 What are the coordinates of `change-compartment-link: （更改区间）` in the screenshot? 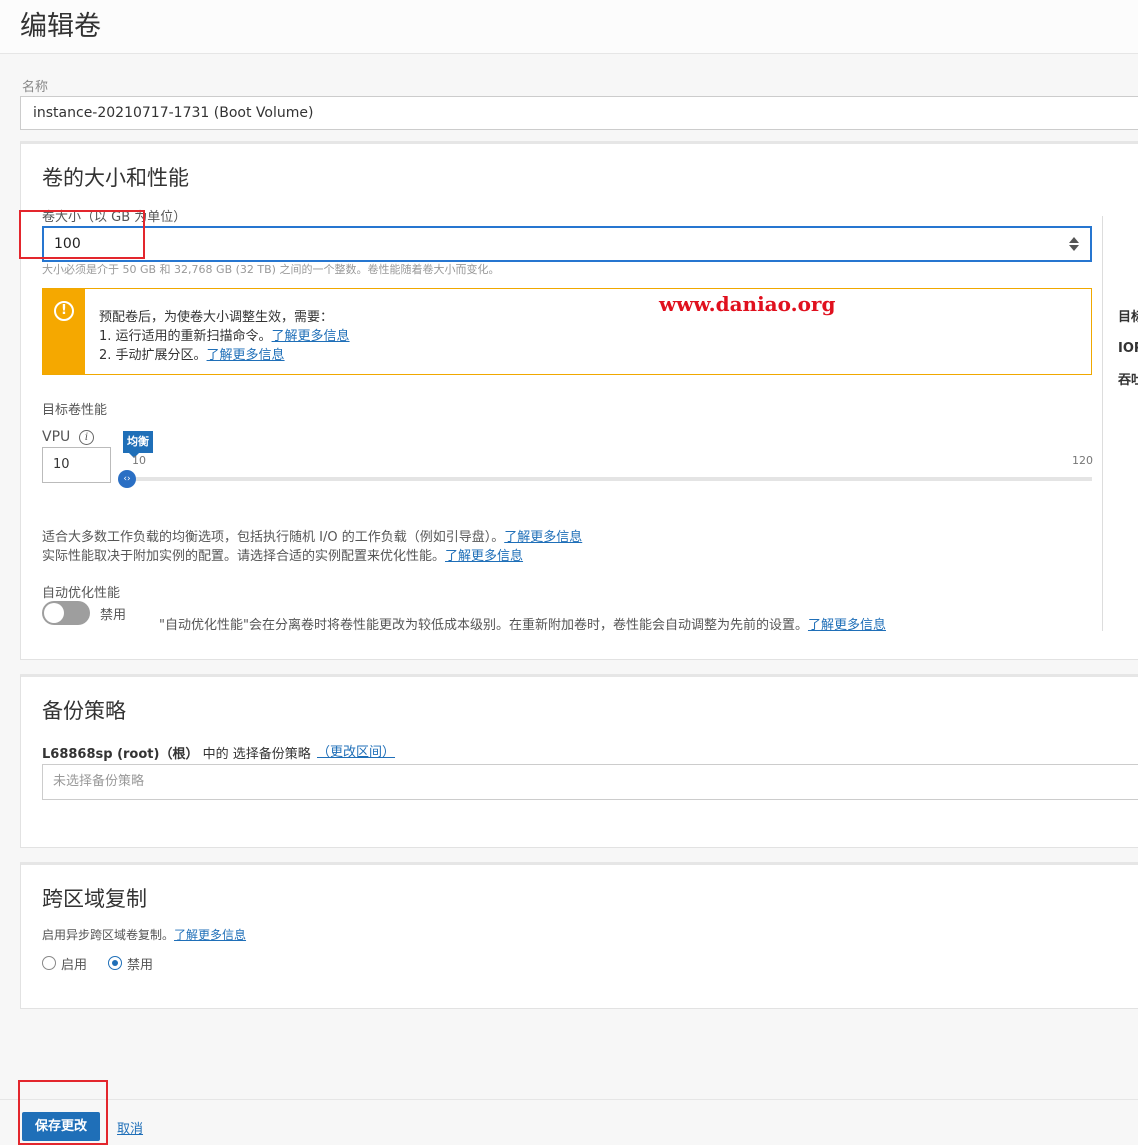 It's located at (356, 750).